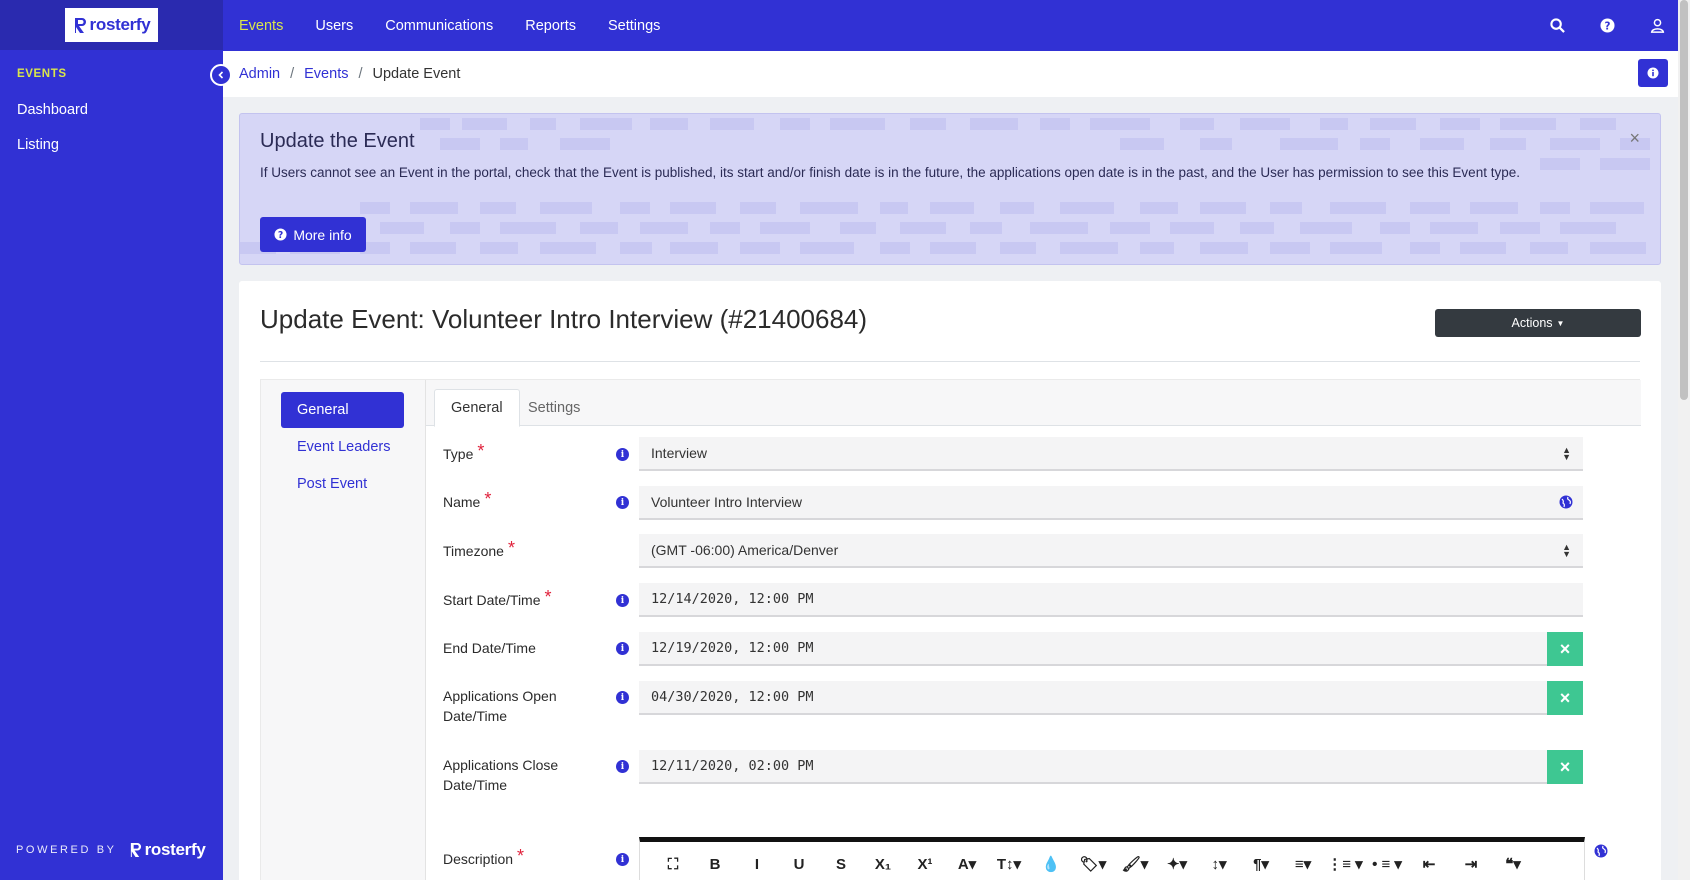 The width and height of the screenshot is (1690, 880). I want to click on apps-open-datetime-value: 04/30/2020, 12:00 PM, so click(732, 697).